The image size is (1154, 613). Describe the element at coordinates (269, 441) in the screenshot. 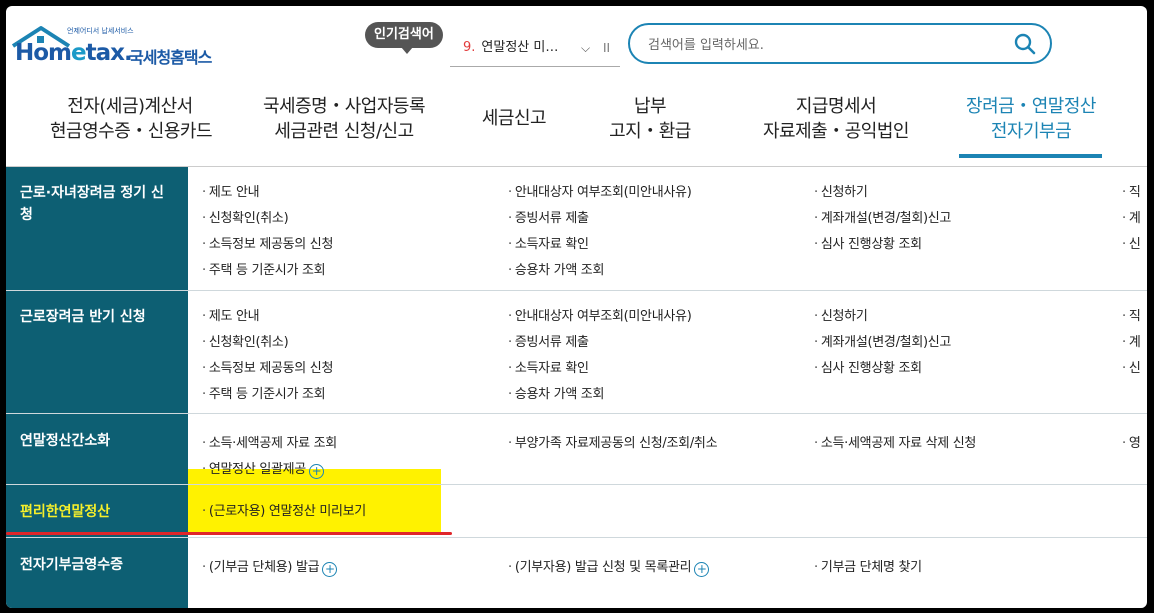

I see `menu-link: 소득·세액공제 자료 조회` at that location.